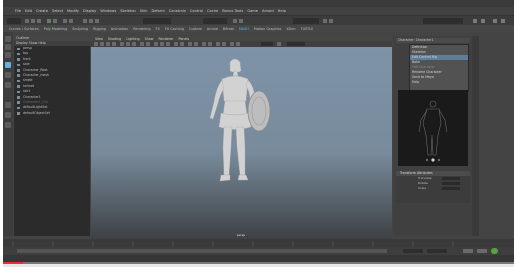 The width and height of the screenshot is (520, 267). Describe the element at coordinates (258, 3) in the screenshot. I see `title-bar` at that location.